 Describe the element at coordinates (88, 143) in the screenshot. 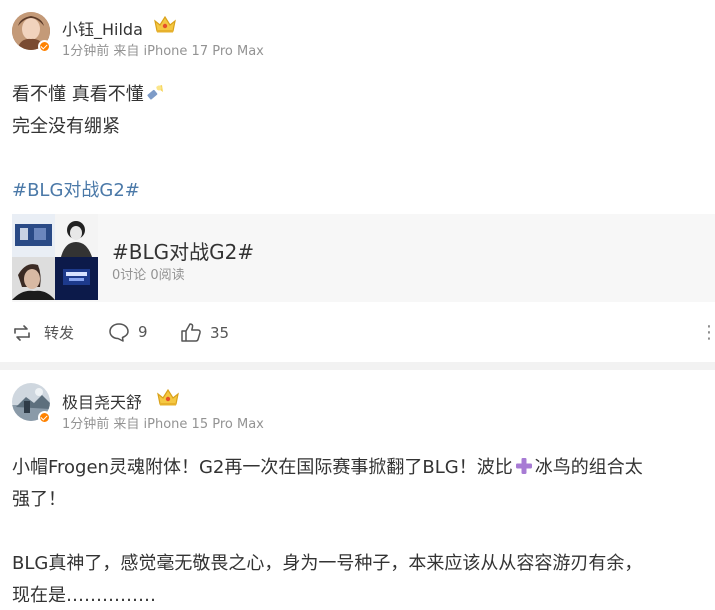

I see `post-content: 看不懂 真看不懂 完全没有绷紧 #BLG对战G2#` at that location.